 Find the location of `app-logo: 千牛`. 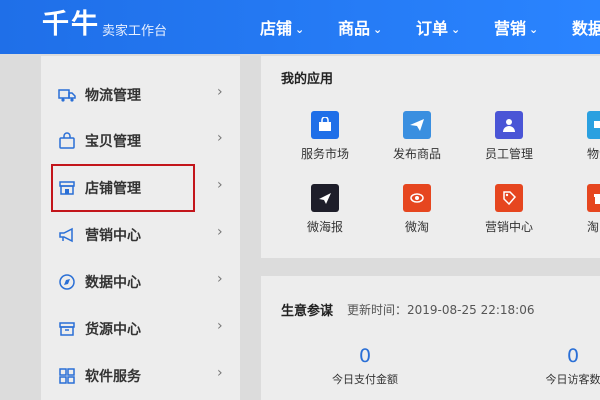

app-logo: 千牛 is located at coordinates (71, 25).